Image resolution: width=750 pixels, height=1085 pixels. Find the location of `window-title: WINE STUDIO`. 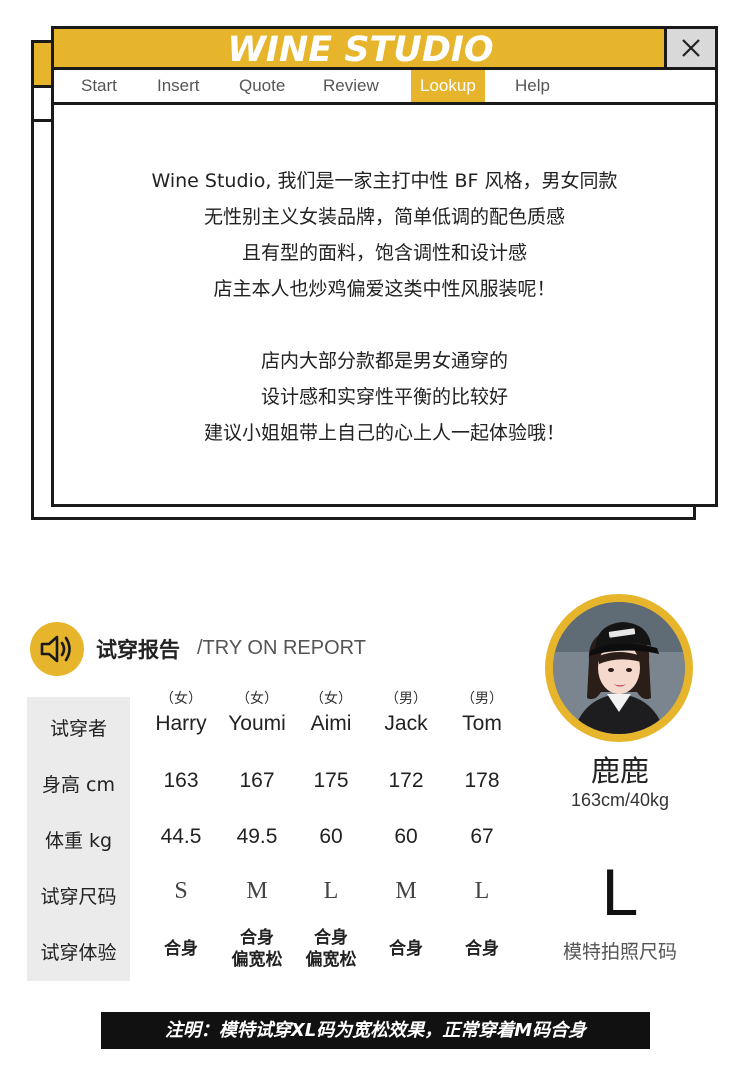

window-title: WINE STUDIO is located at coordinates (360, 50).